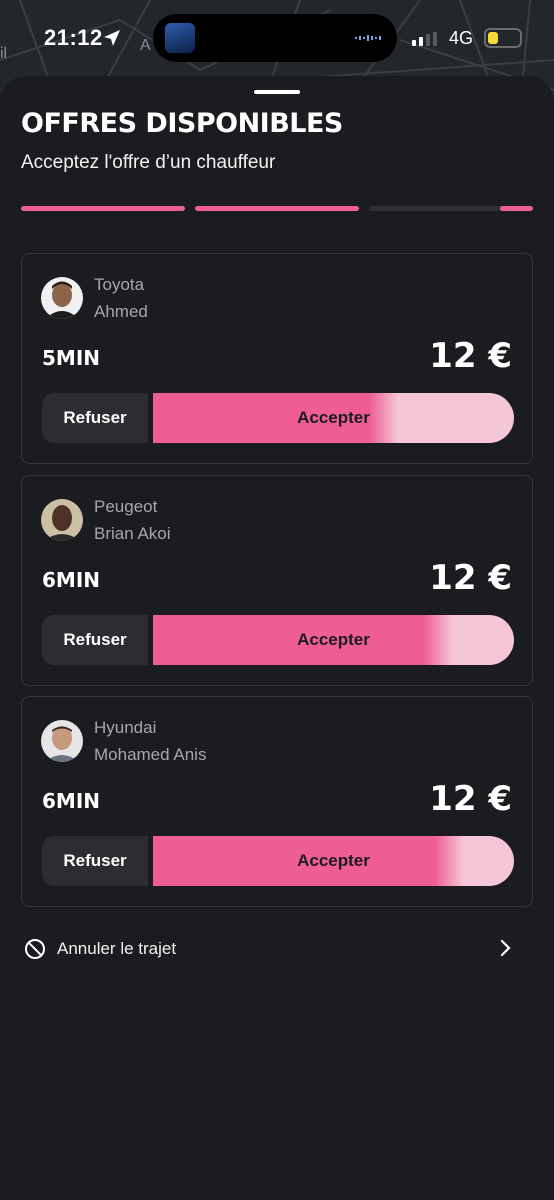 This screenshot has width=554, height=1200. What do you see at coordinates (180, 38) in the screenshot?
I see `now-playing-artwork-icon` at bounding box center [180, 38].